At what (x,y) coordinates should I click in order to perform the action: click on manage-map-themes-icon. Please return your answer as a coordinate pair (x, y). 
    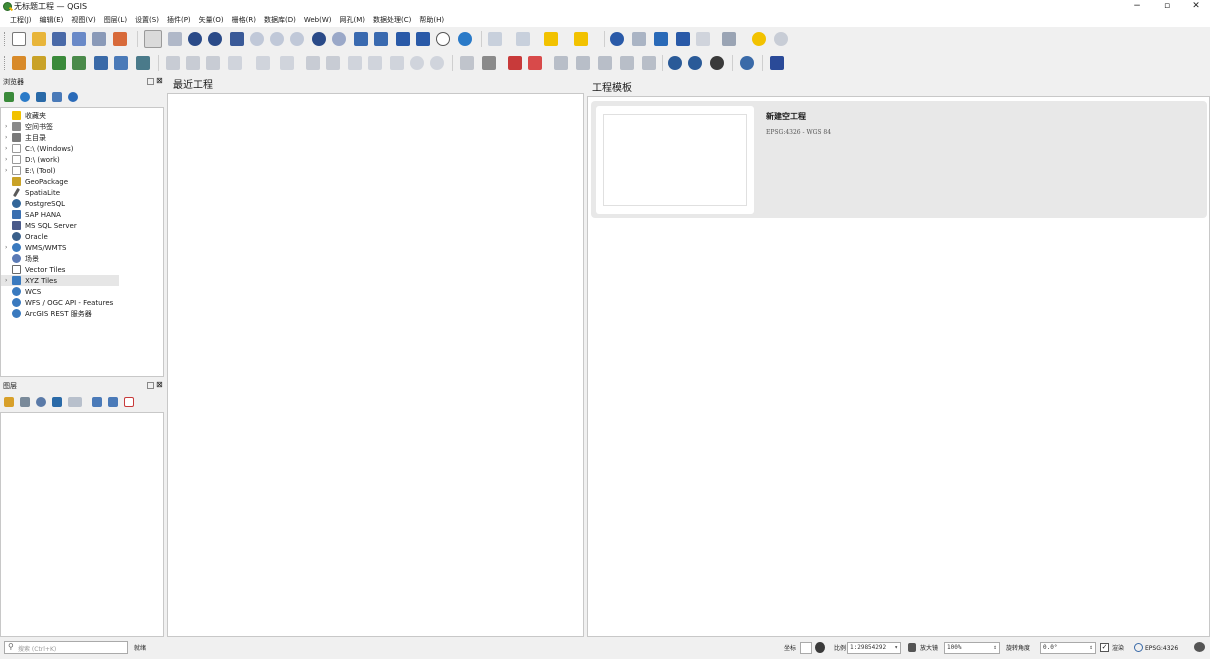
    Looking at the image, I should click on (41, 402).